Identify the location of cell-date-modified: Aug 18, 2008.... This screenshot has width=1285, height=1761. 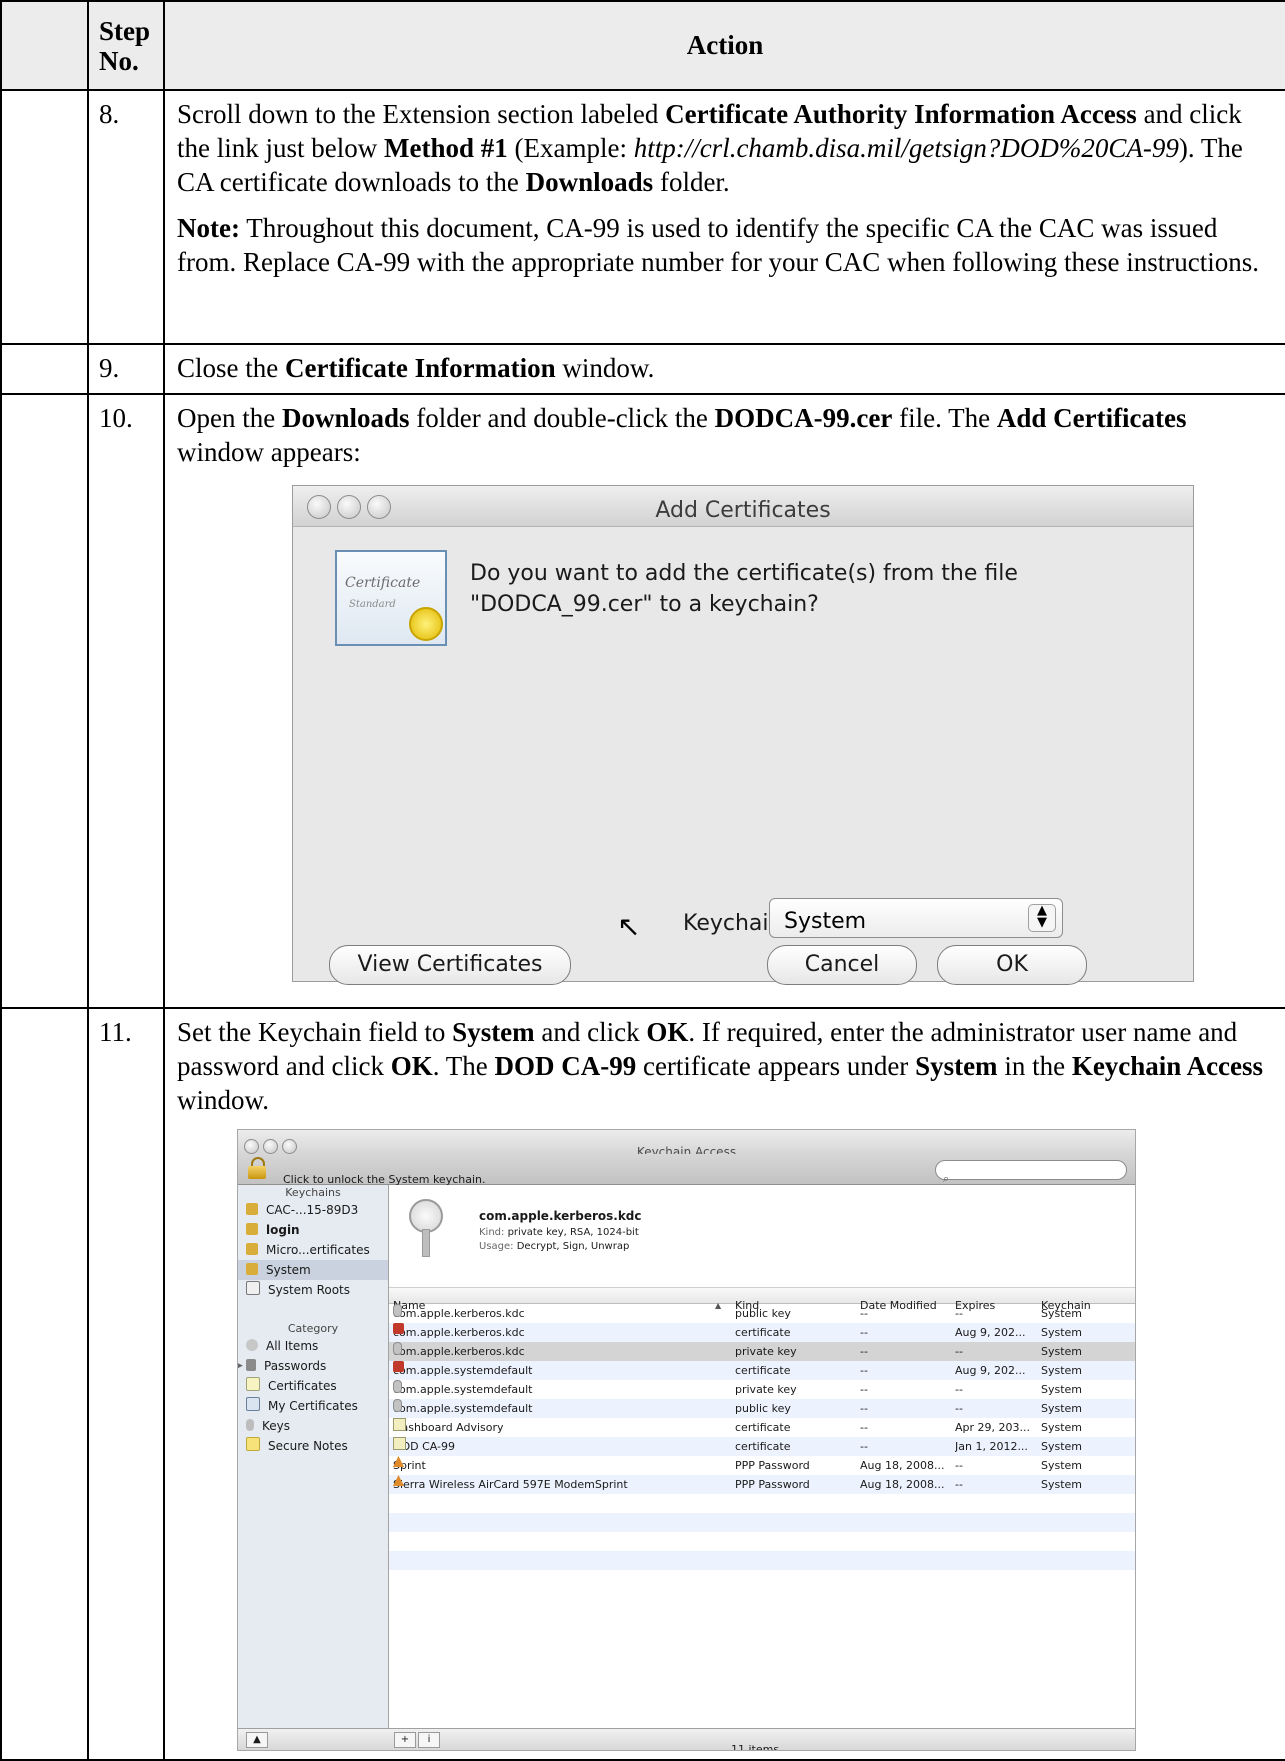
(906, 1484).